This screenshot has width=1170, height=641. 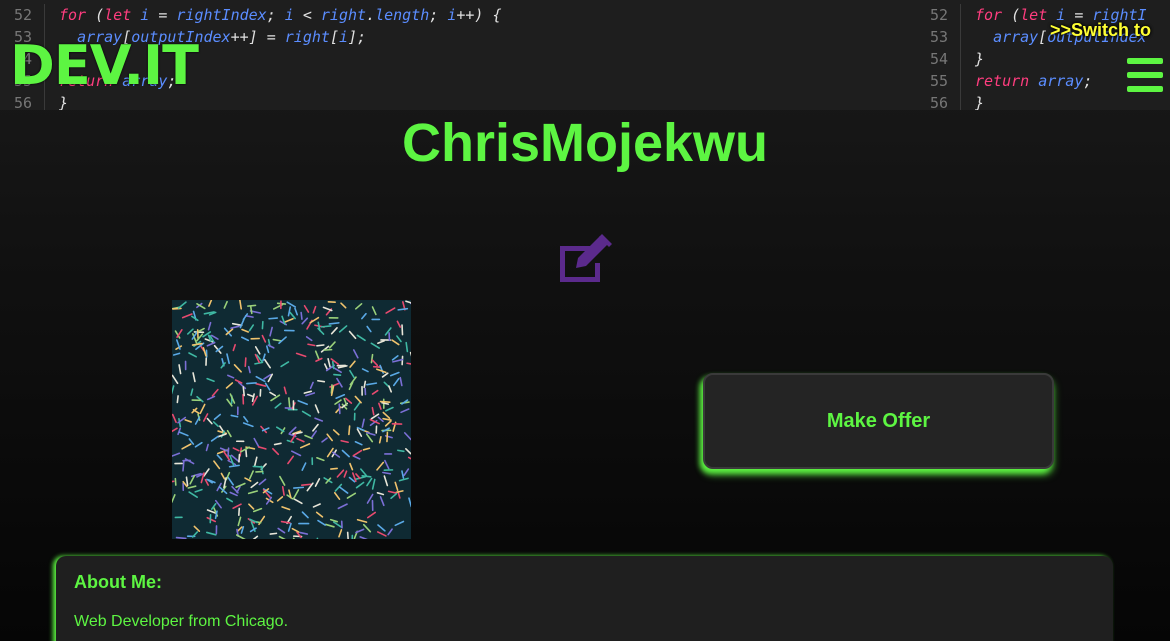 I want to click on line-number: 55, so click(x=938, y=81).